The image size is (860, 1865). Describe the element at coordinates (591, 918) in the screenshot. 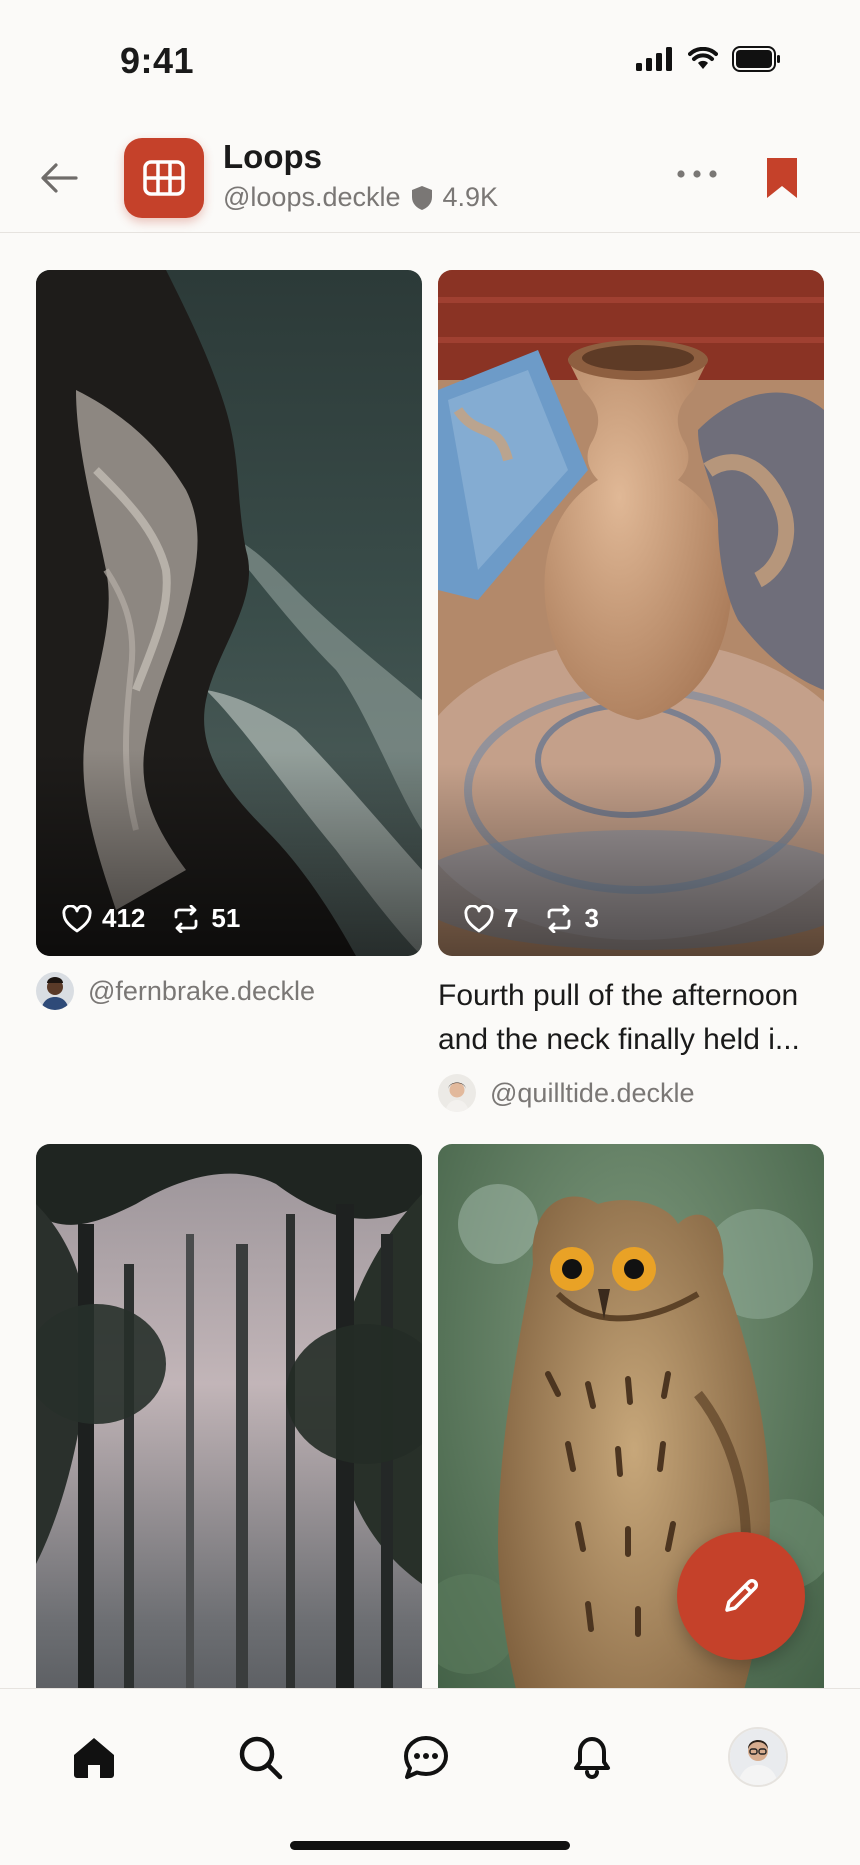

I see `repost-count: 3` at that location.